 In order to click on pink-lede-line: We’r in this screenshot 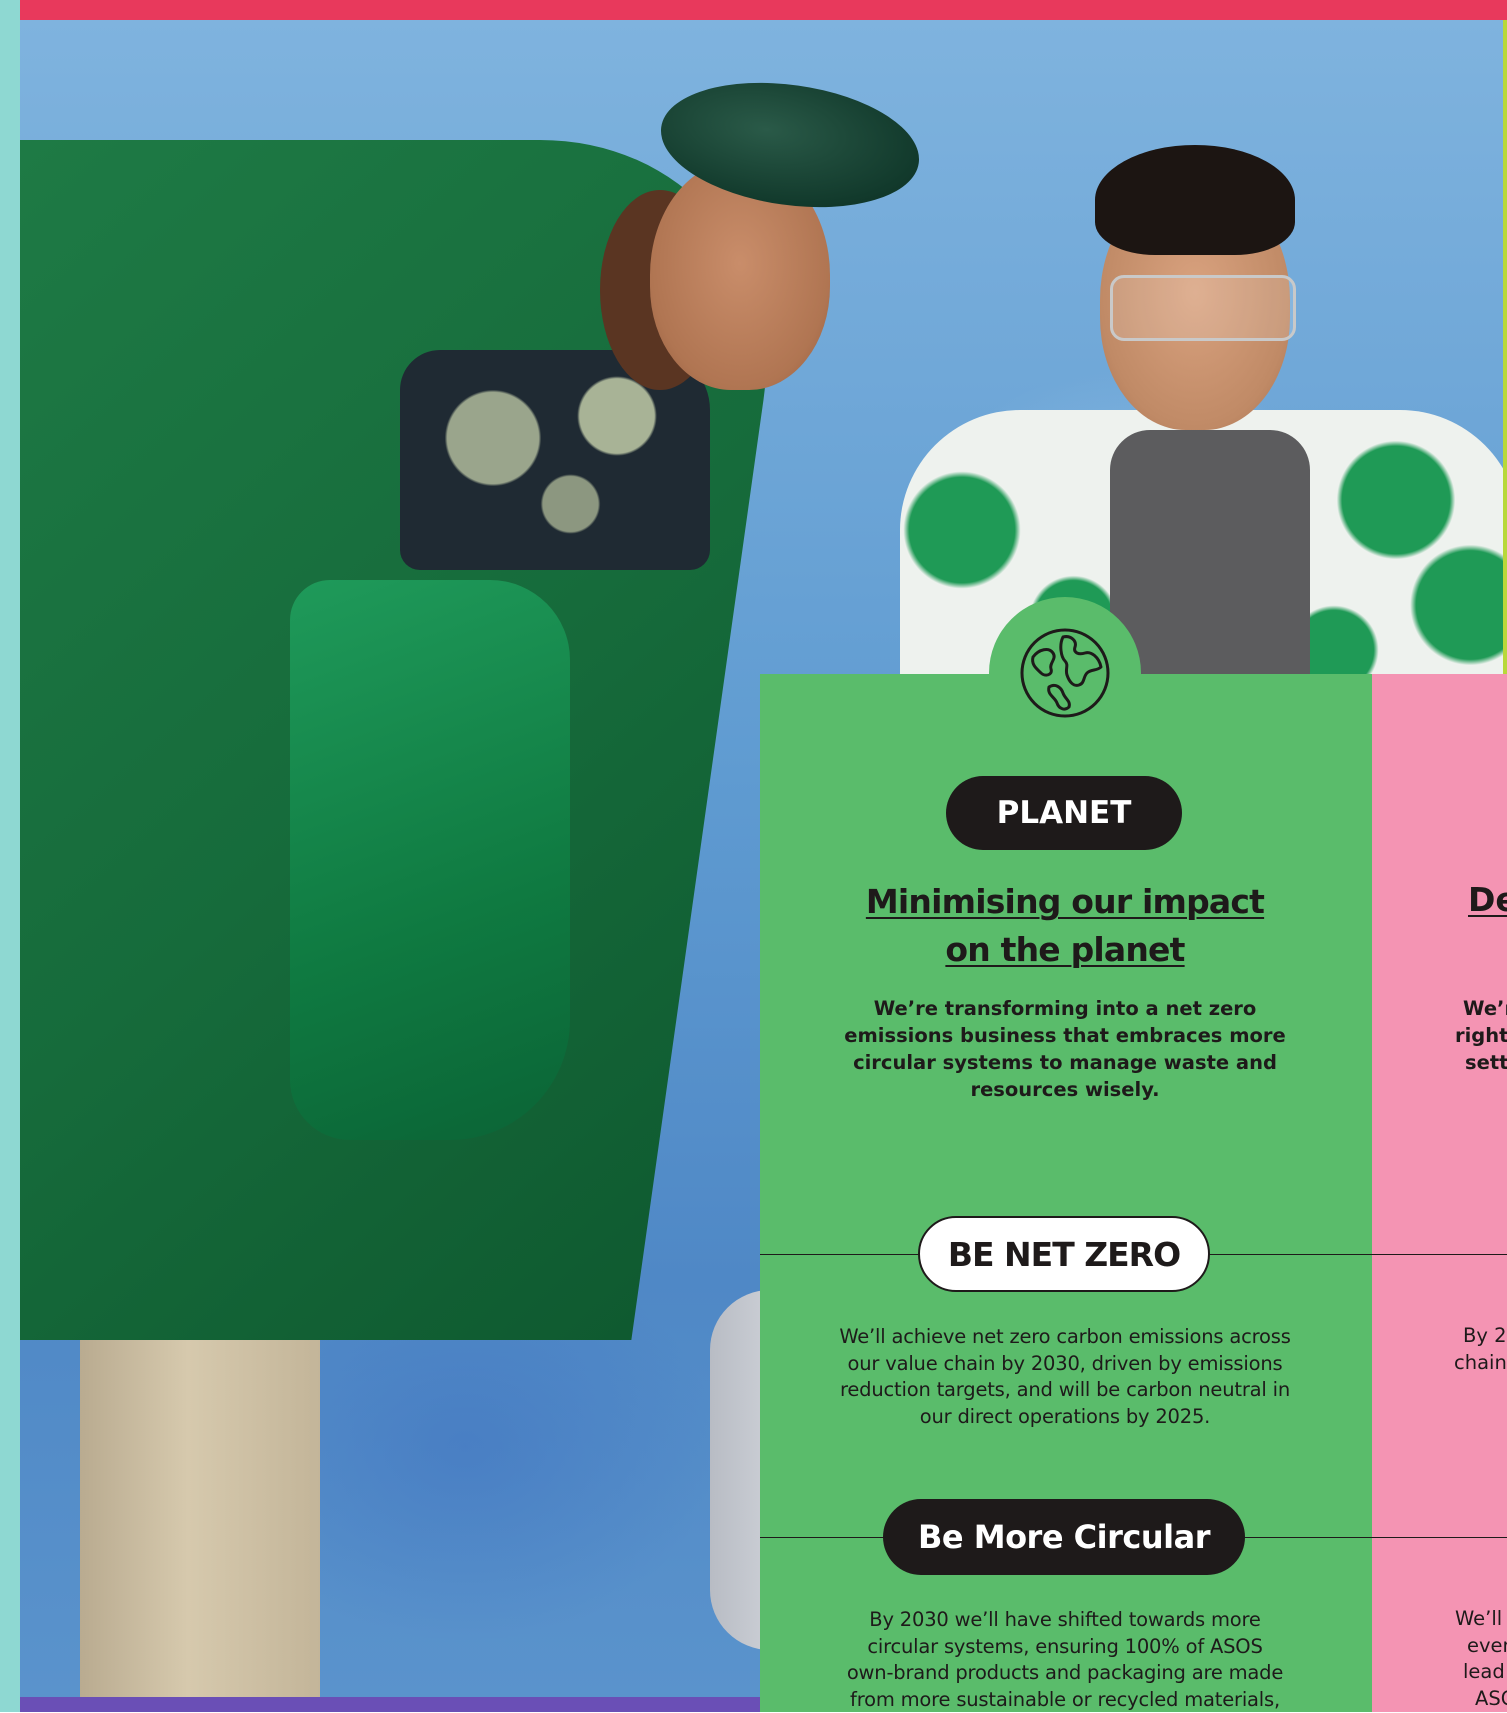, I will do `click(1485, 1008)`.